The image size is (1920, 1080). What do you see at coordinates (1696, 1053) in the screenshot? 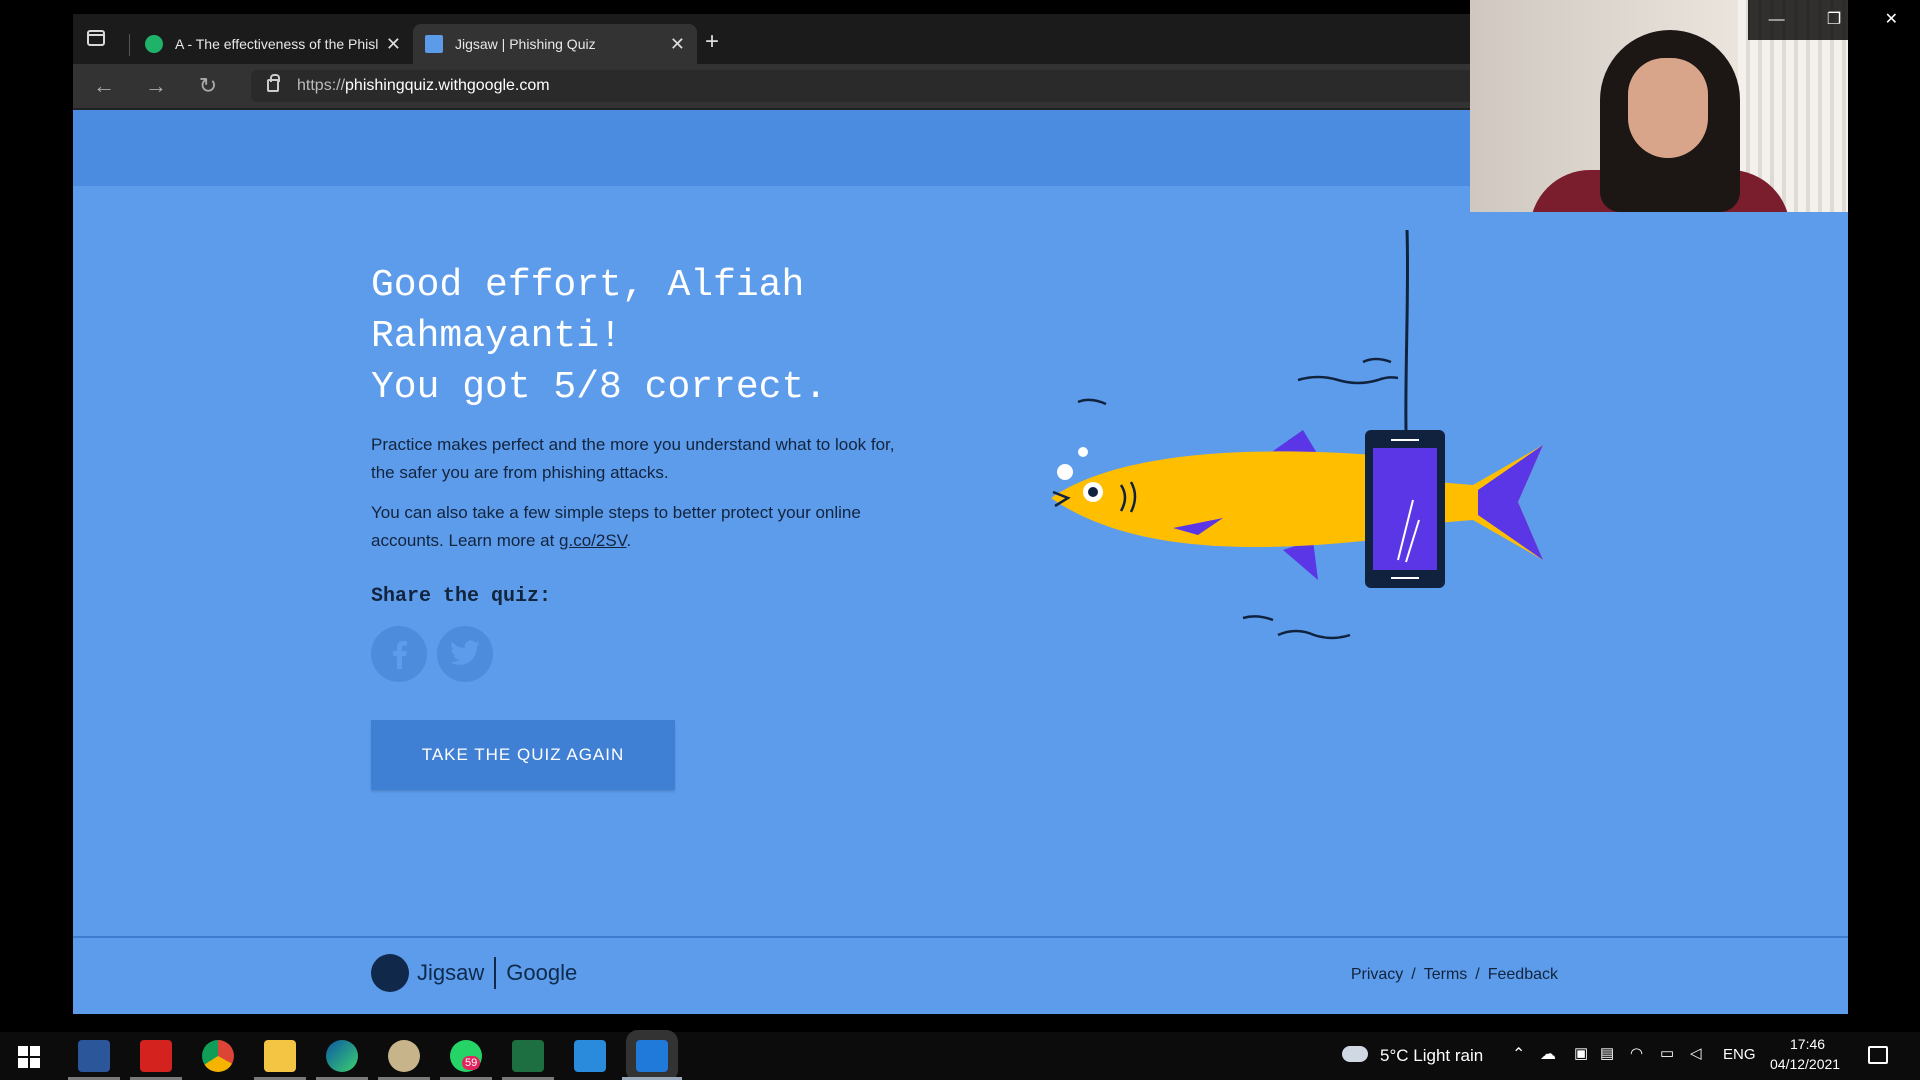
I see `volume-icon: ◁` at bounding box center [1696, 1053].